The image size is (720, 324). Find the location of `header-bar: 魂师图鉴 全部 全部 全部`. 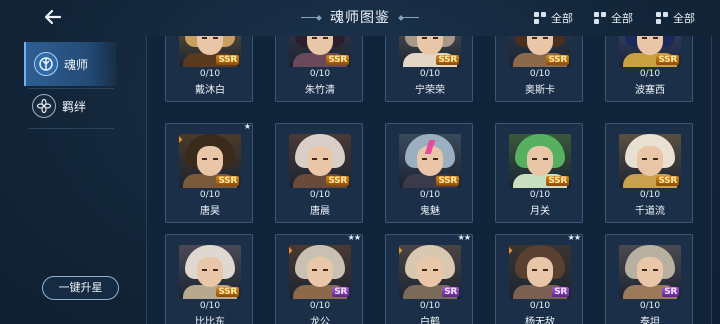

header-bar: 魂师图鉴 全部 全部 全部 is located at coordinates (360, 18).